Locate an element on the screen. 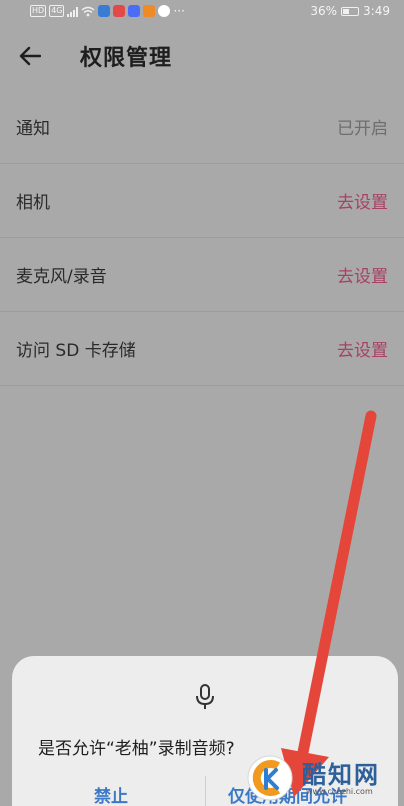 The width and height of the screenshot is (404, 806). dialog-question: 是否允许“老柚”录制音频? is located at coordinates (136, 749).